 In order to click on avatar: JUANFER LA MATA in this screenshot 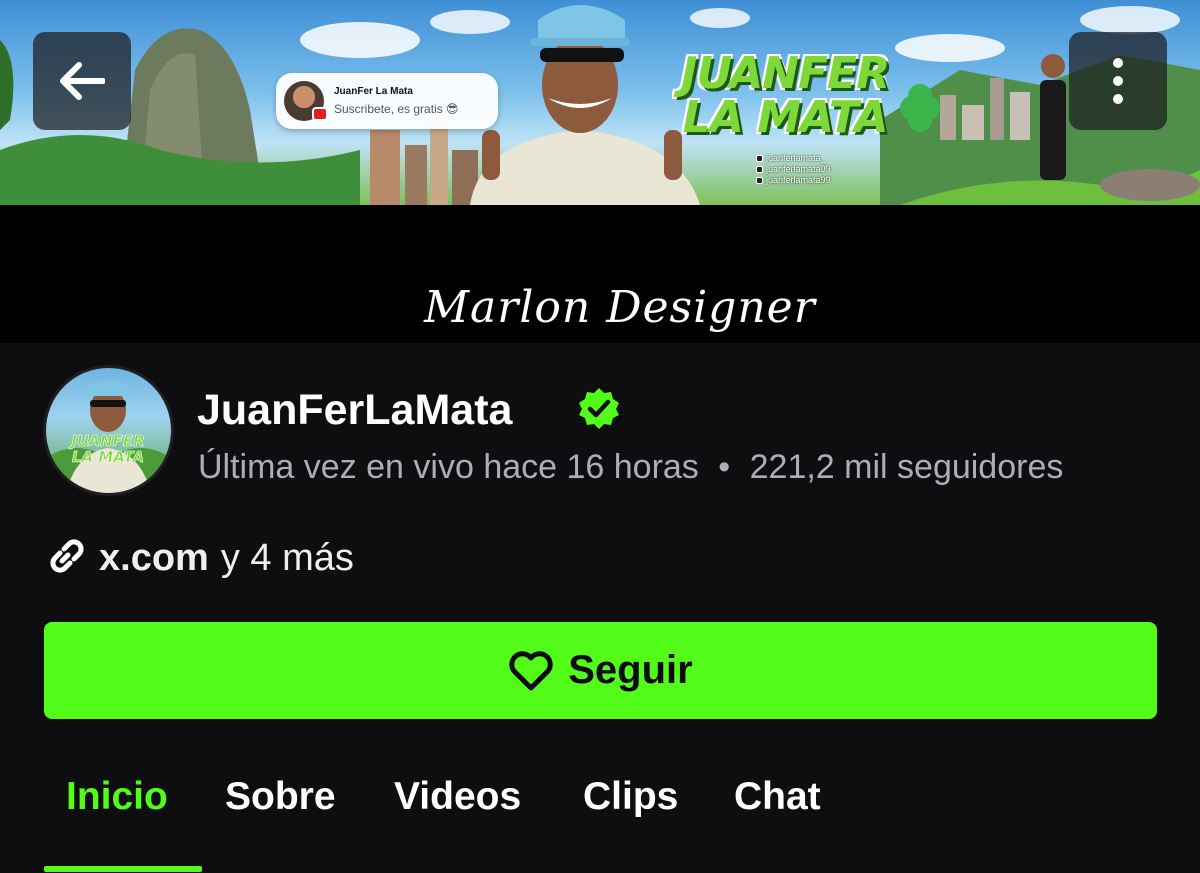, I will do `click(108, 430)`.